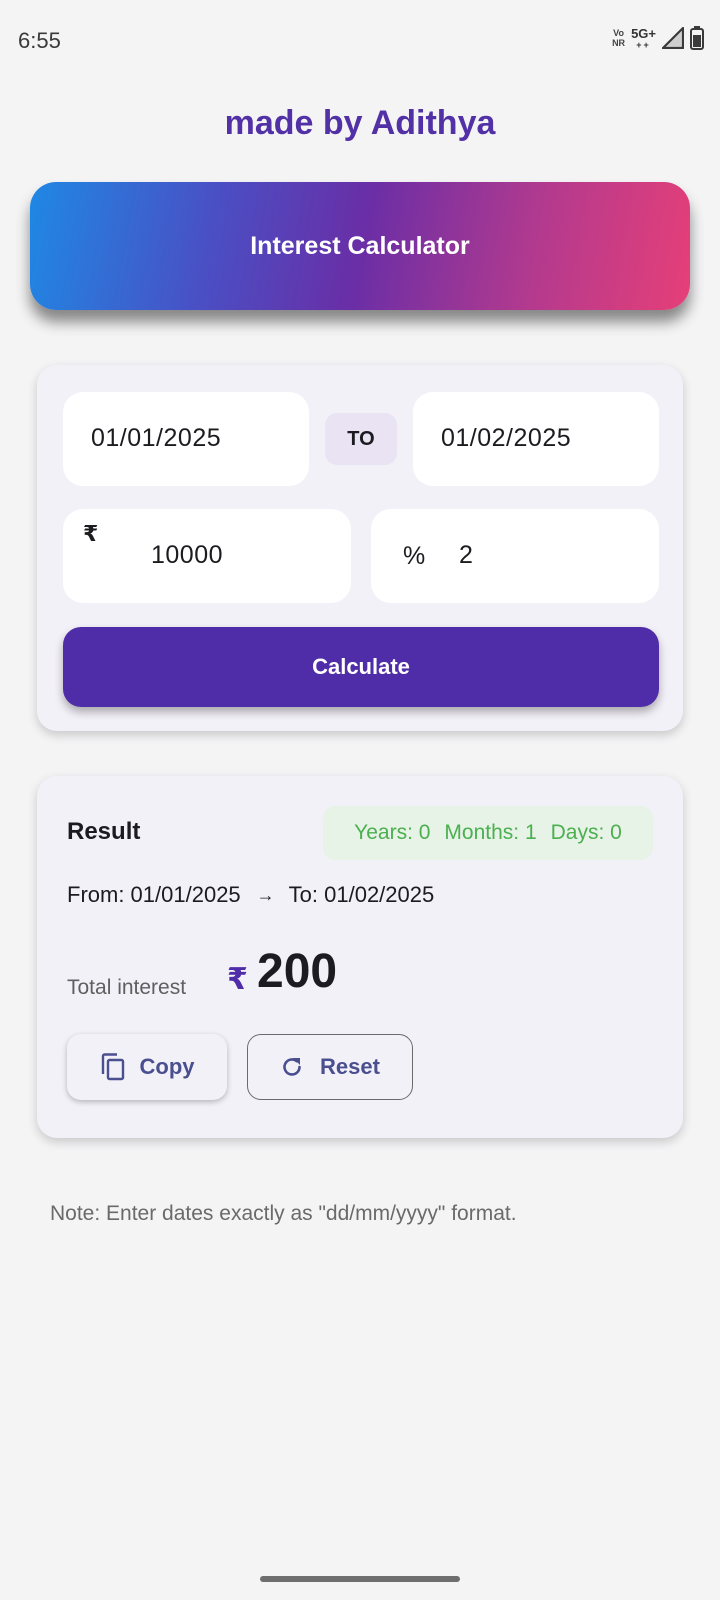 The height and width of the screenshot is (1600, 720). What do you see at coordinates (350, 1066) in the screenshot?
I see `reset-label: Reset` at bounding box center [350, 1066].